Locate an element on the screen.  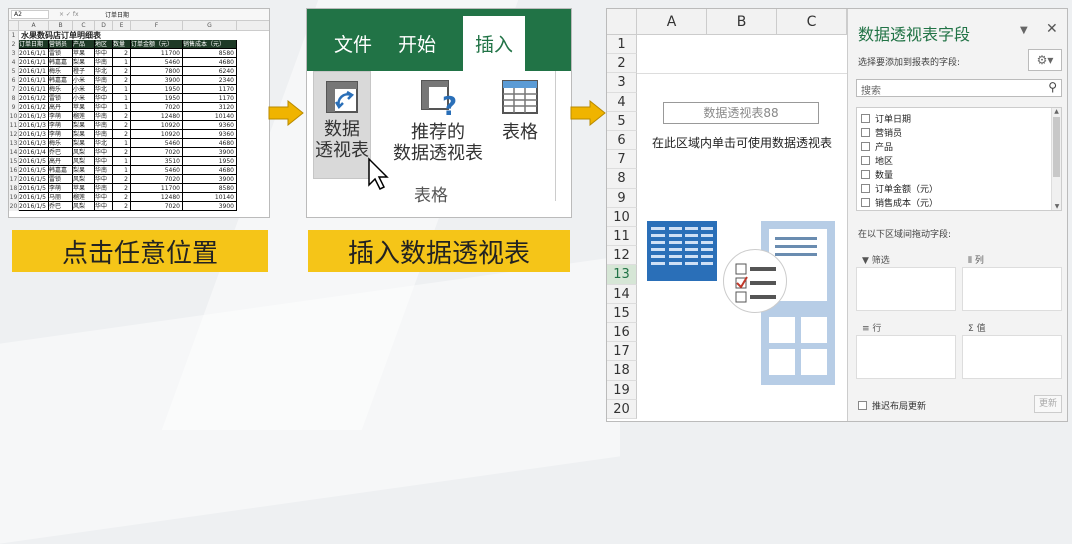
field-item: 销售成本（元） is located at coordinates (961, 203).